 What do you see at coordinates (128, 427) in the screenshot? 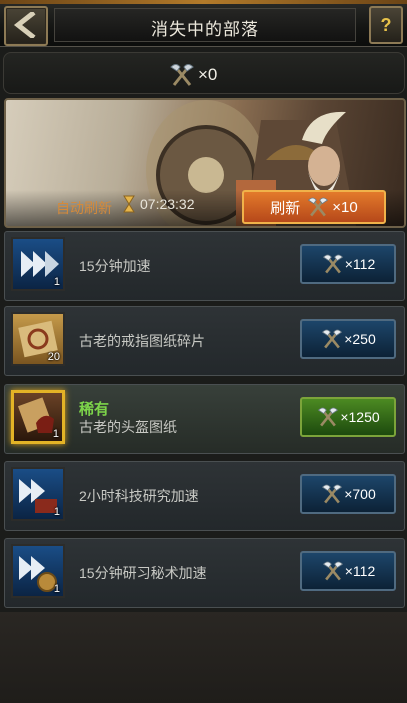
I see `item-name: 古老的头盔图纸` at bounding box center [128, 427].